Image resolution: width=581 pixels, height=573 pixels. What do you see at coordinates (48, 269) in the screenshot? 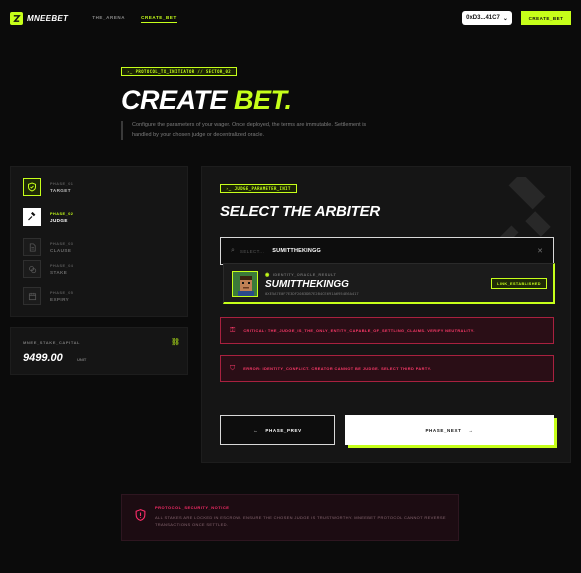
I see `phase-item-stake: PHASE_04 STAKE` at bounding box center [48, 269].